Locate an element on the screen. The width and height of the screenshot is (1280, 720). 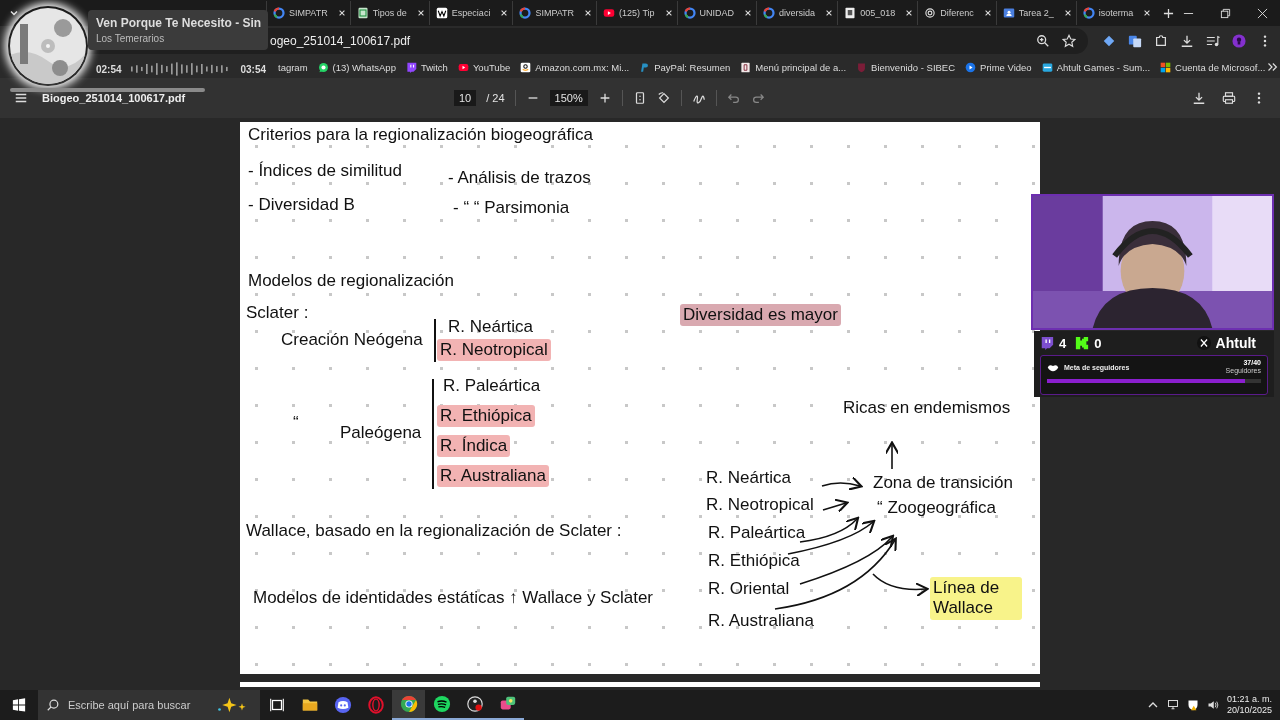
handwritten-note: Línea de Wallace is located at coordinates (976, 598).